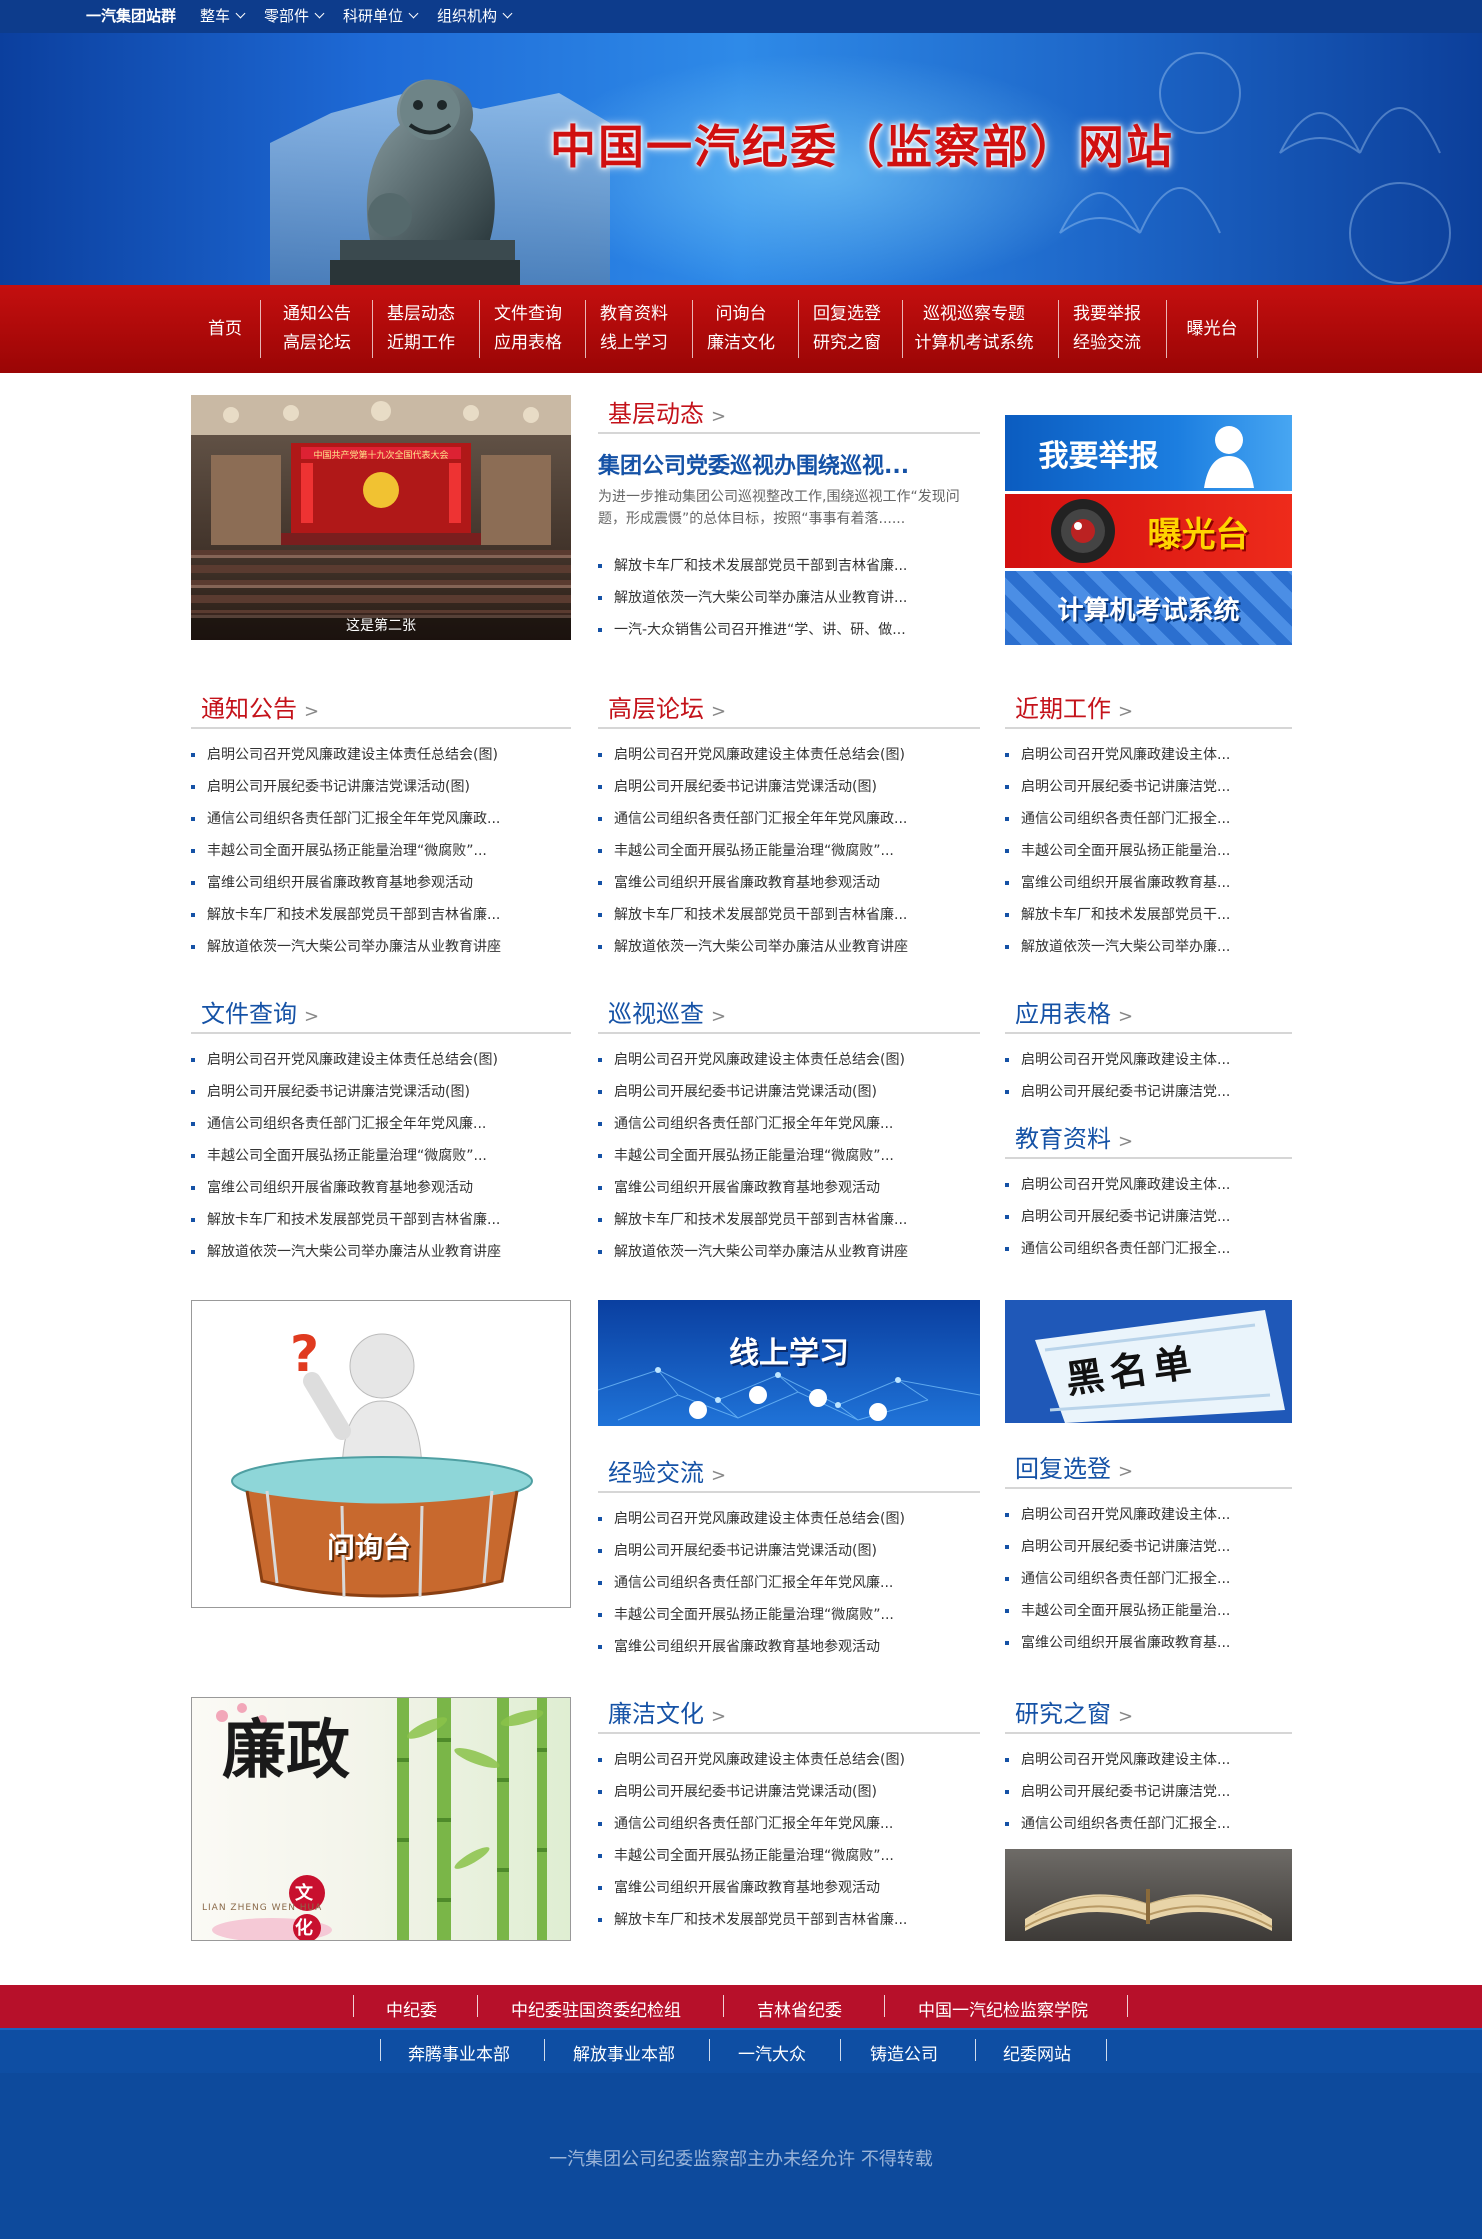  What do you see at coordinates (1148, 706) in the screenshot?
I see `section-heading-recent-work: 近期工作 >` at bounding box center [1148, 706].